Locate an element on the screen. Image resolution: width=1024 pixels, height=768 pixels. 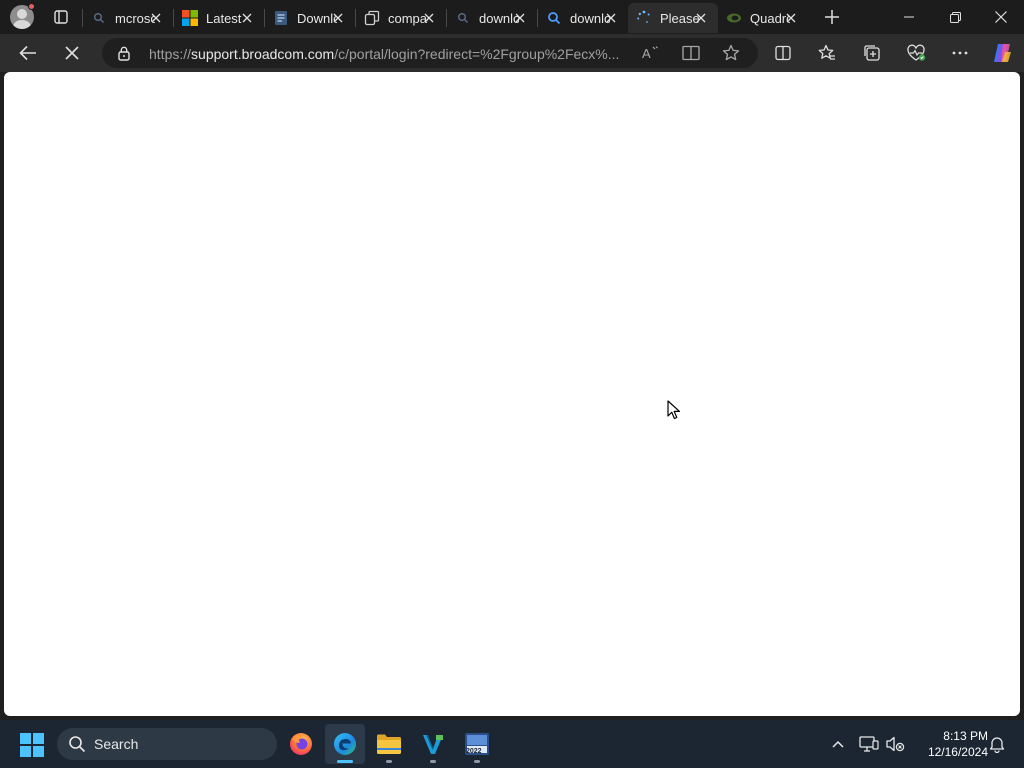
minimize-icon is located at coordinates (909, 17).